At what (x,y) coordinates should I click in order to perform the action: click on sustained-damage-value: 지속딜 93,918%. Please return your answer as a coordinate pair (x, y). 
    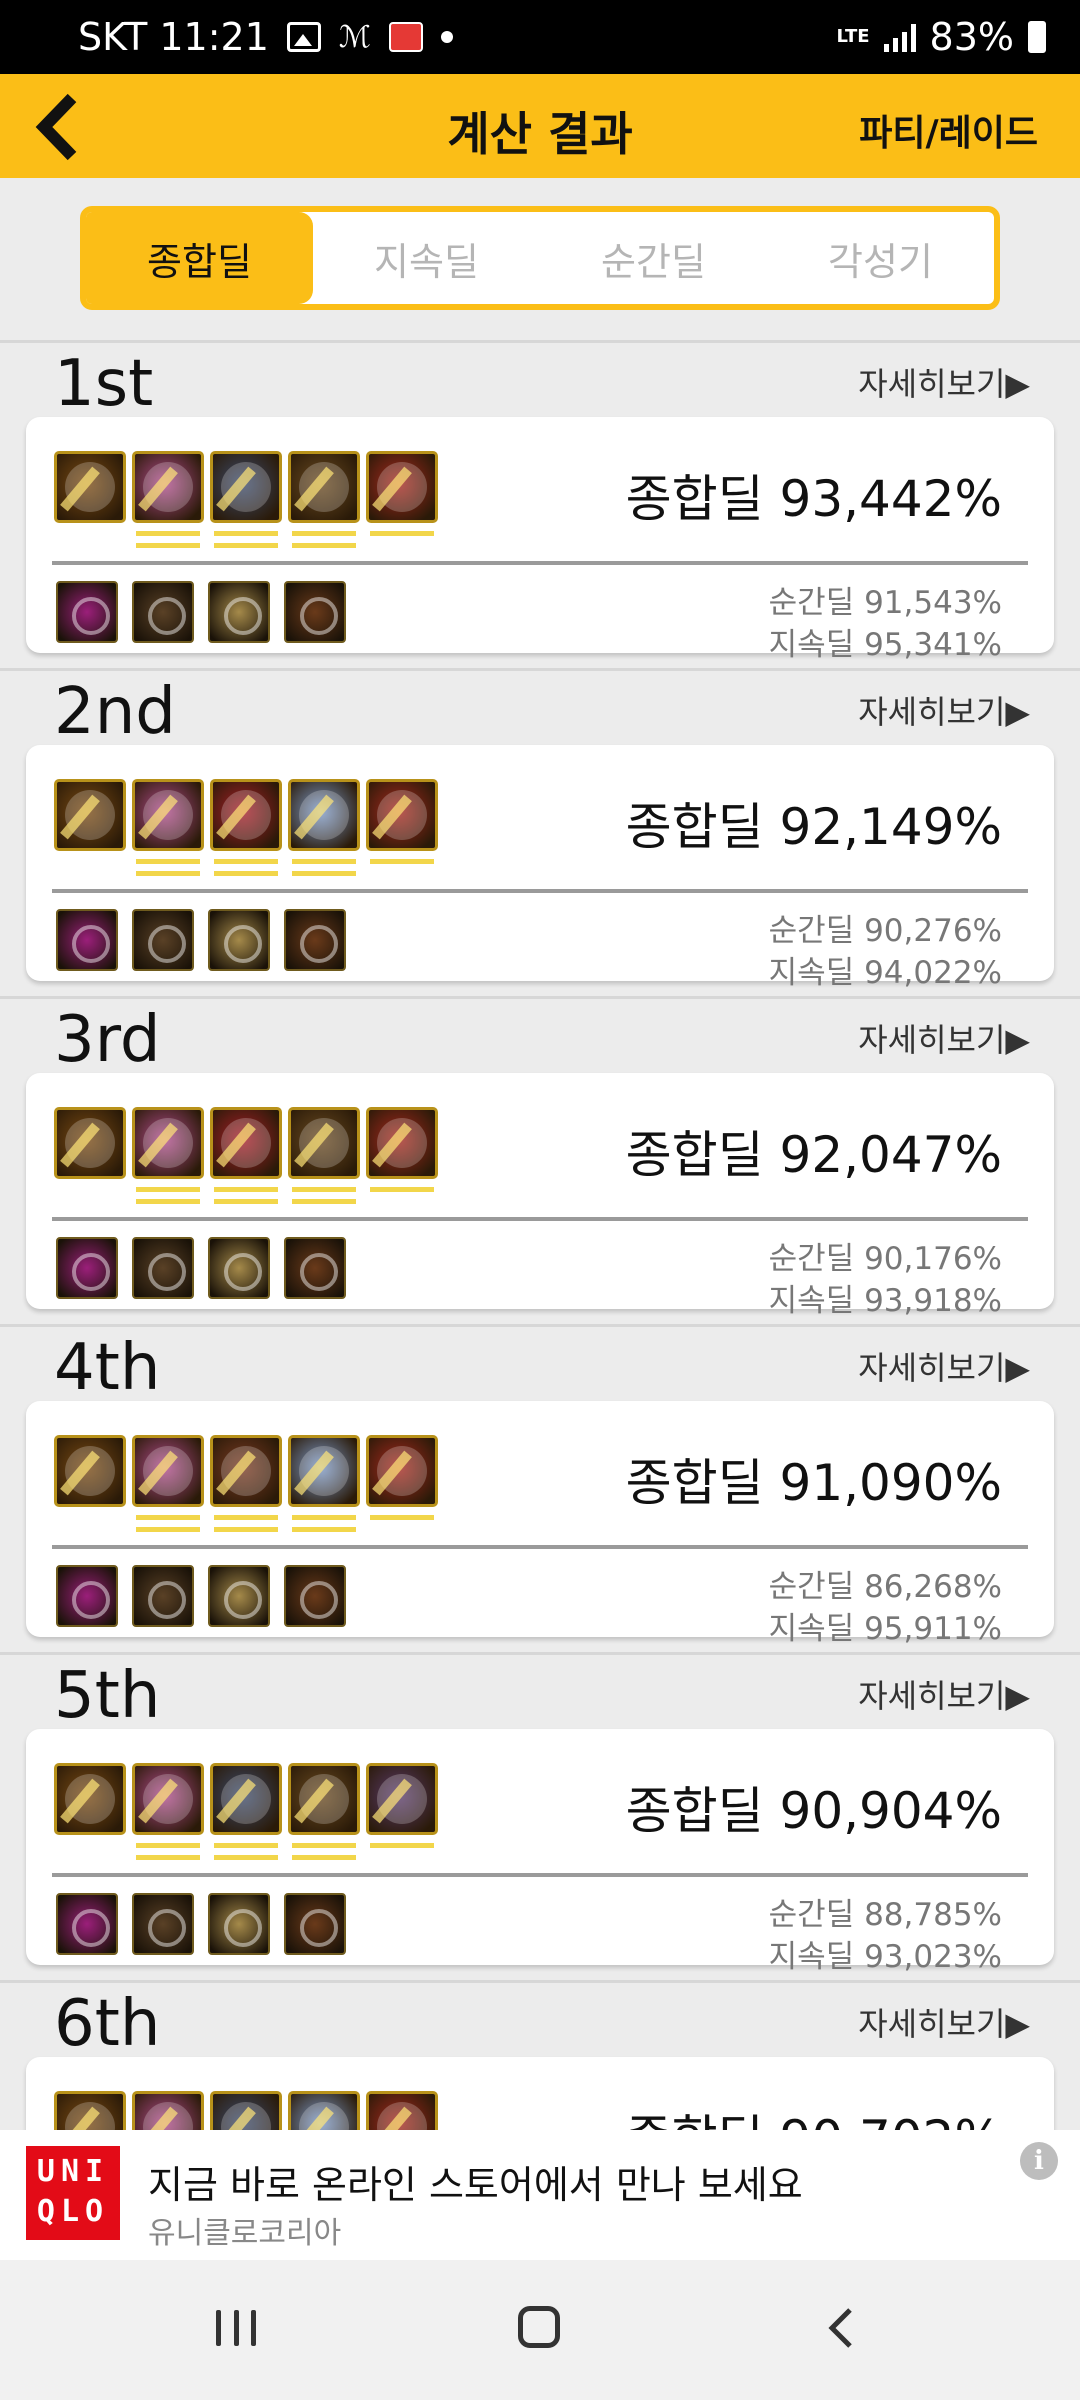
    Looking at the image, I should click on (885, 1301).